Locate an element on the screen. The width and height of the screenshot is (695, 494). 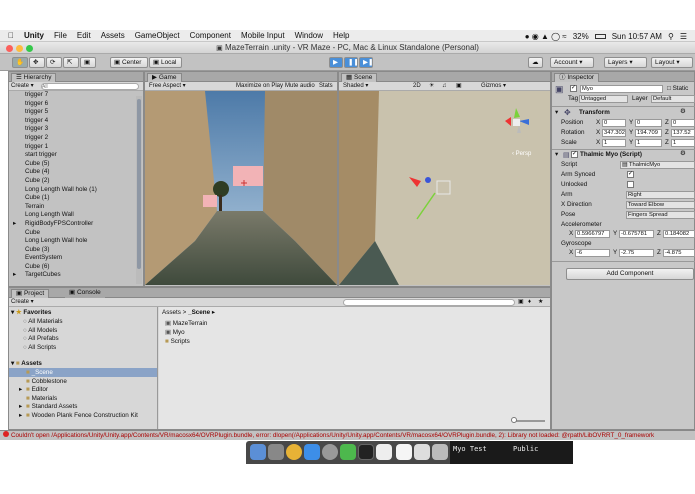
project-create-button: Create ▾ is located at coordinates (22, 302).